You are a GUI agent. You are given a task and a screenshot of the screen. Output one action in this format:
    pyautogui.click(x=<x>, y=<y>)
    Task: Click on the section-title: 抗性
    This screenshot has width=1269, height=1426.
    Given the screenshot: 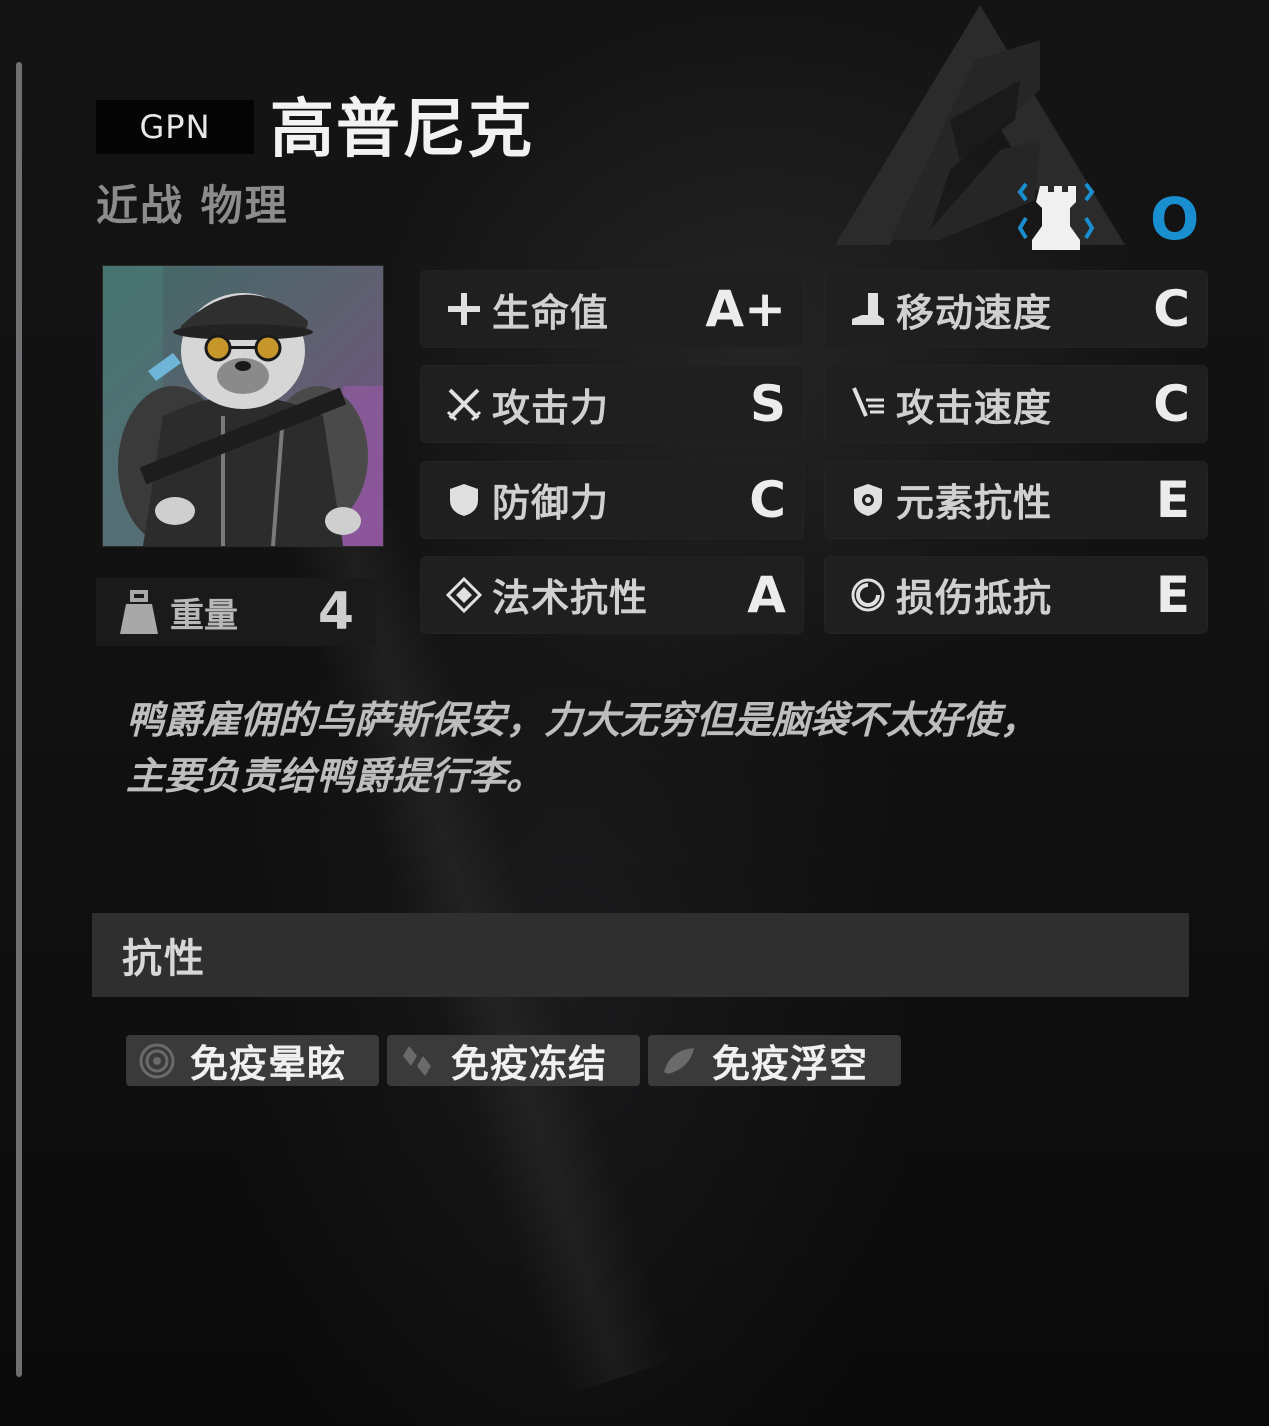 What is the action you would take?
    pyautogui.click(x=164, y=959)
    